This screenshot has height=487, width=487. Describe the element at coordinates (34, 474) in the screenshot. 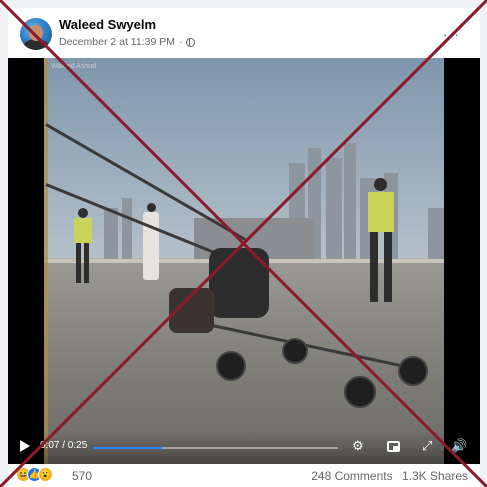

I see `reaction-icons: 😆 👍 😮` at that location.